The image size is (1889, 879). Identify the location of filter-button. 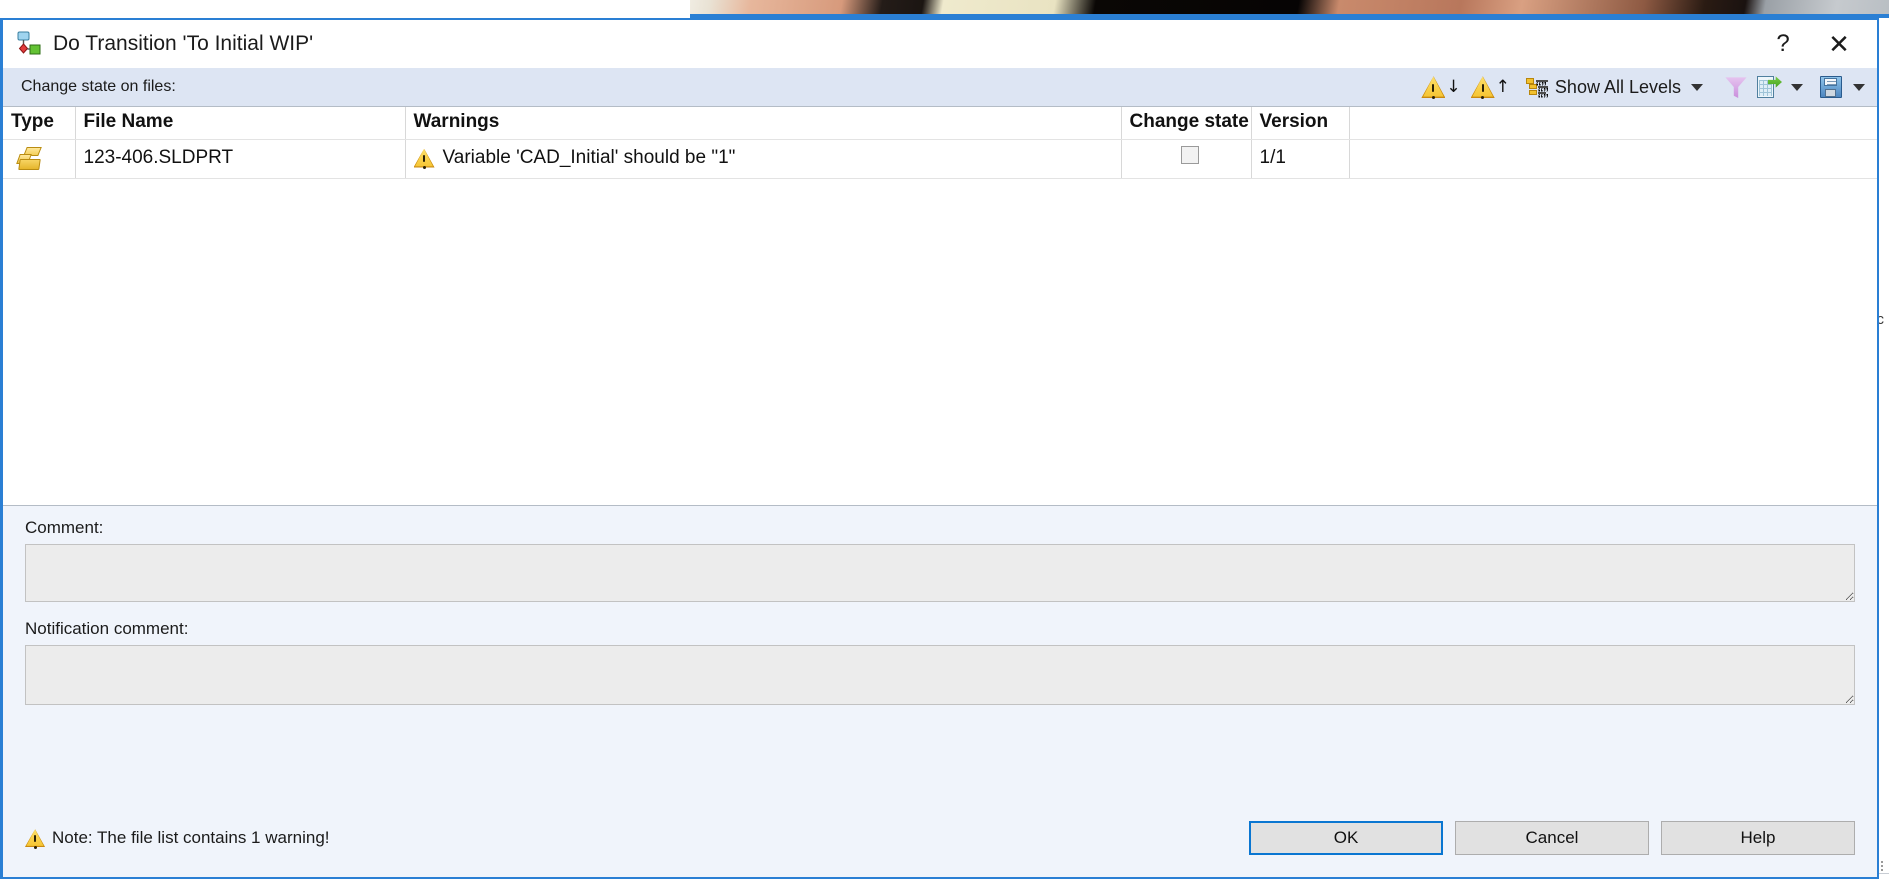
(1736, 87).